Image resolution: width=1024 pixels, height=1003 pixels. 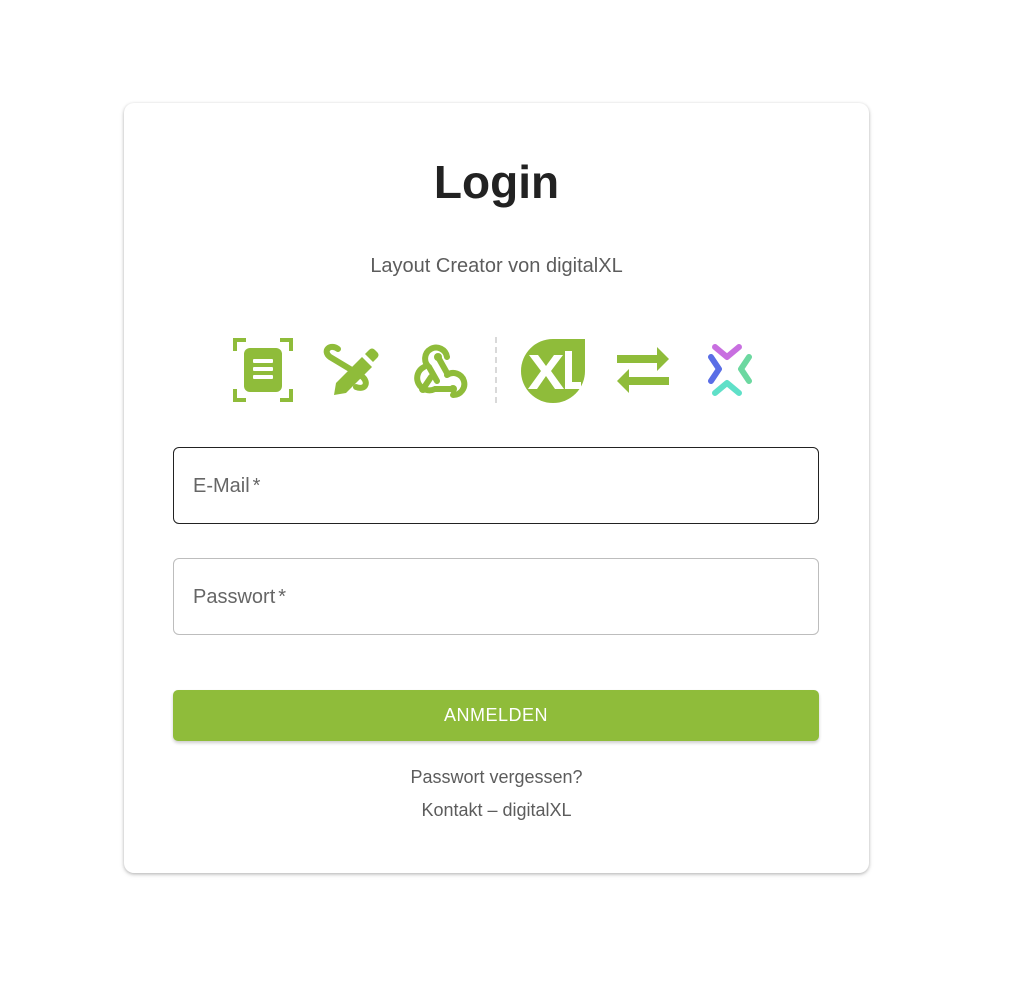 I want to click on pencil-edit-icon, so click(x=351, y=370).